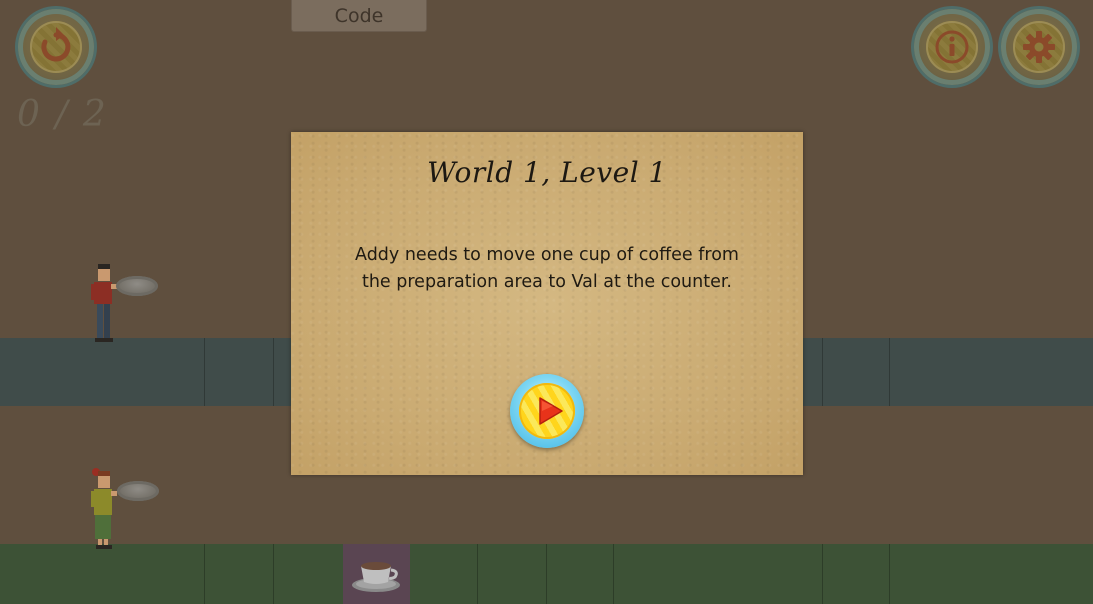  I want to click on plate-counter, so click(137, 286).